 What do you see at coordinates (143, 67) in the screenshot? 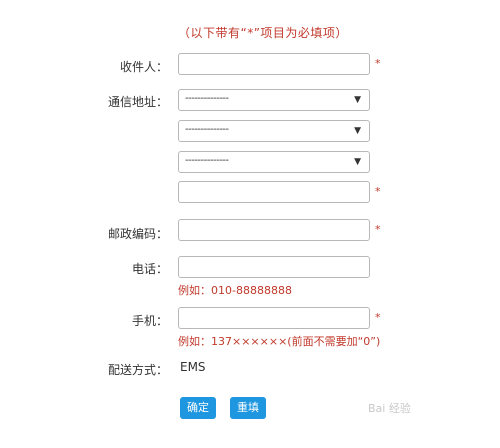
I see `recipient-label: 收件人：` at bounding box center [143, 67].